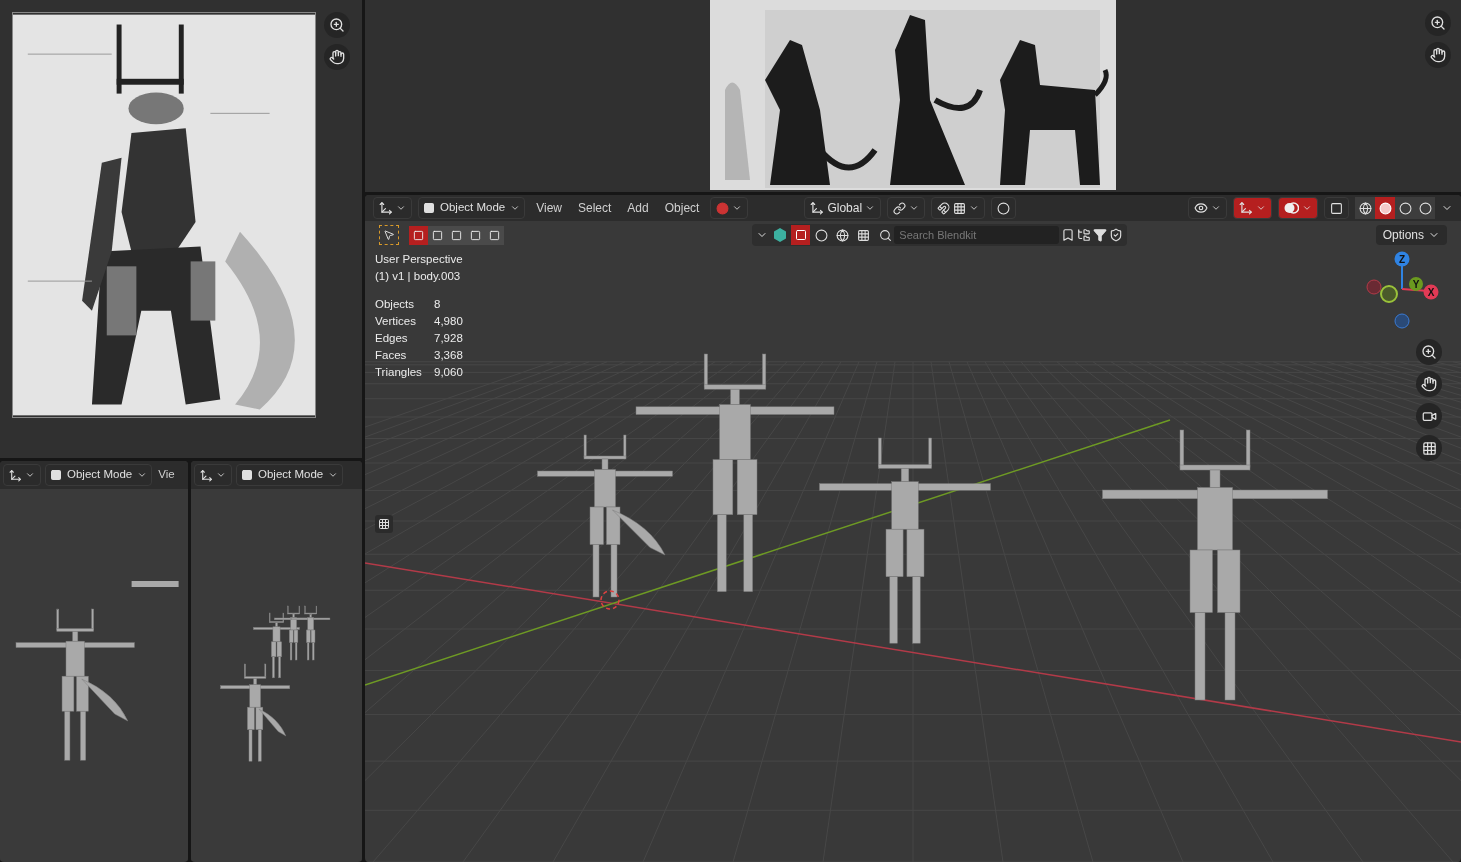 Image resolution: width=1461 pixels, height=862 pixels. Describe the element at coordinates (166, 475) in the screenshot. I see `menu-item: Vie` at that location.